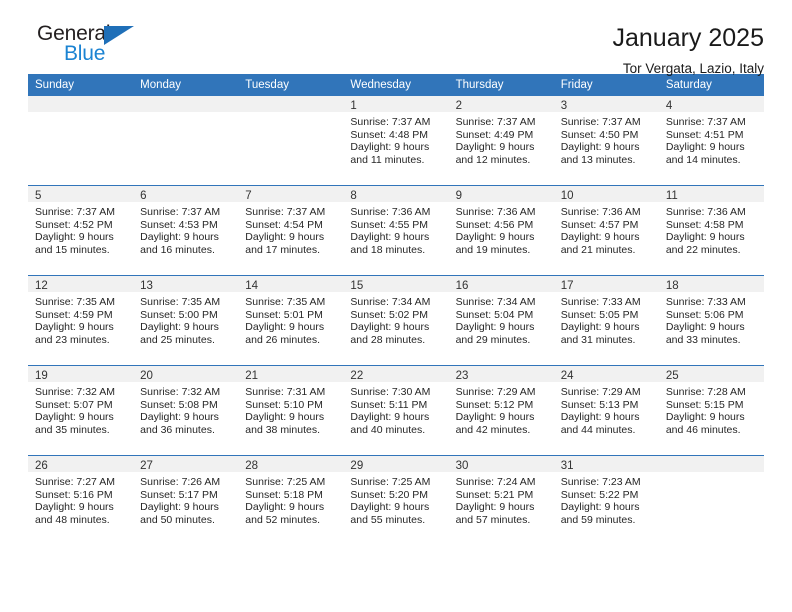  Describe the element at coordinates (284, 404) in the screenshot. I see `day-info-sunset: Sunset: 5:10 PM` at that location.